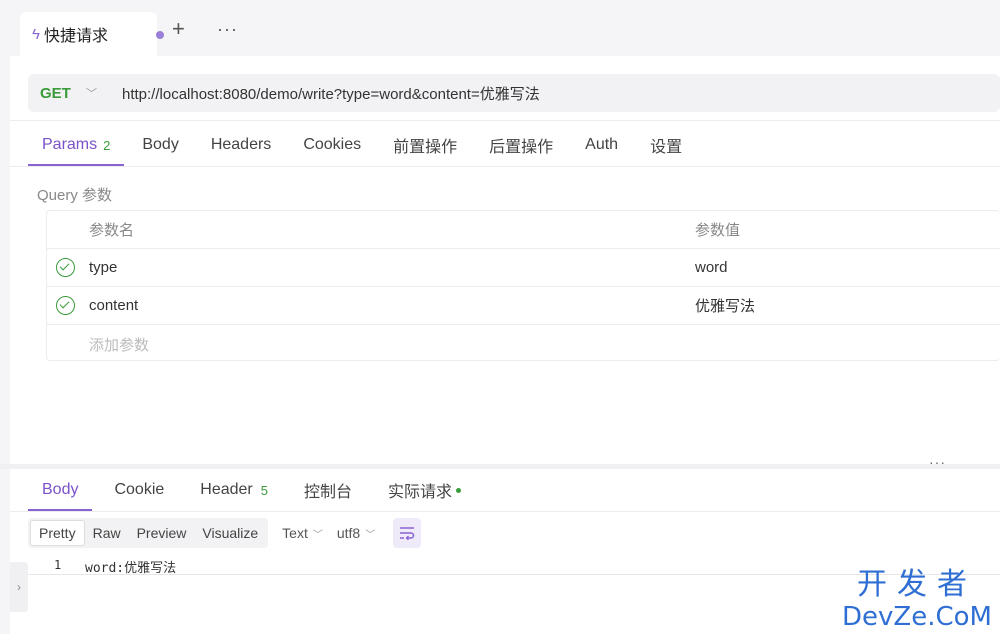  I want to click on tab-headers: Headers, so click(241, 145).